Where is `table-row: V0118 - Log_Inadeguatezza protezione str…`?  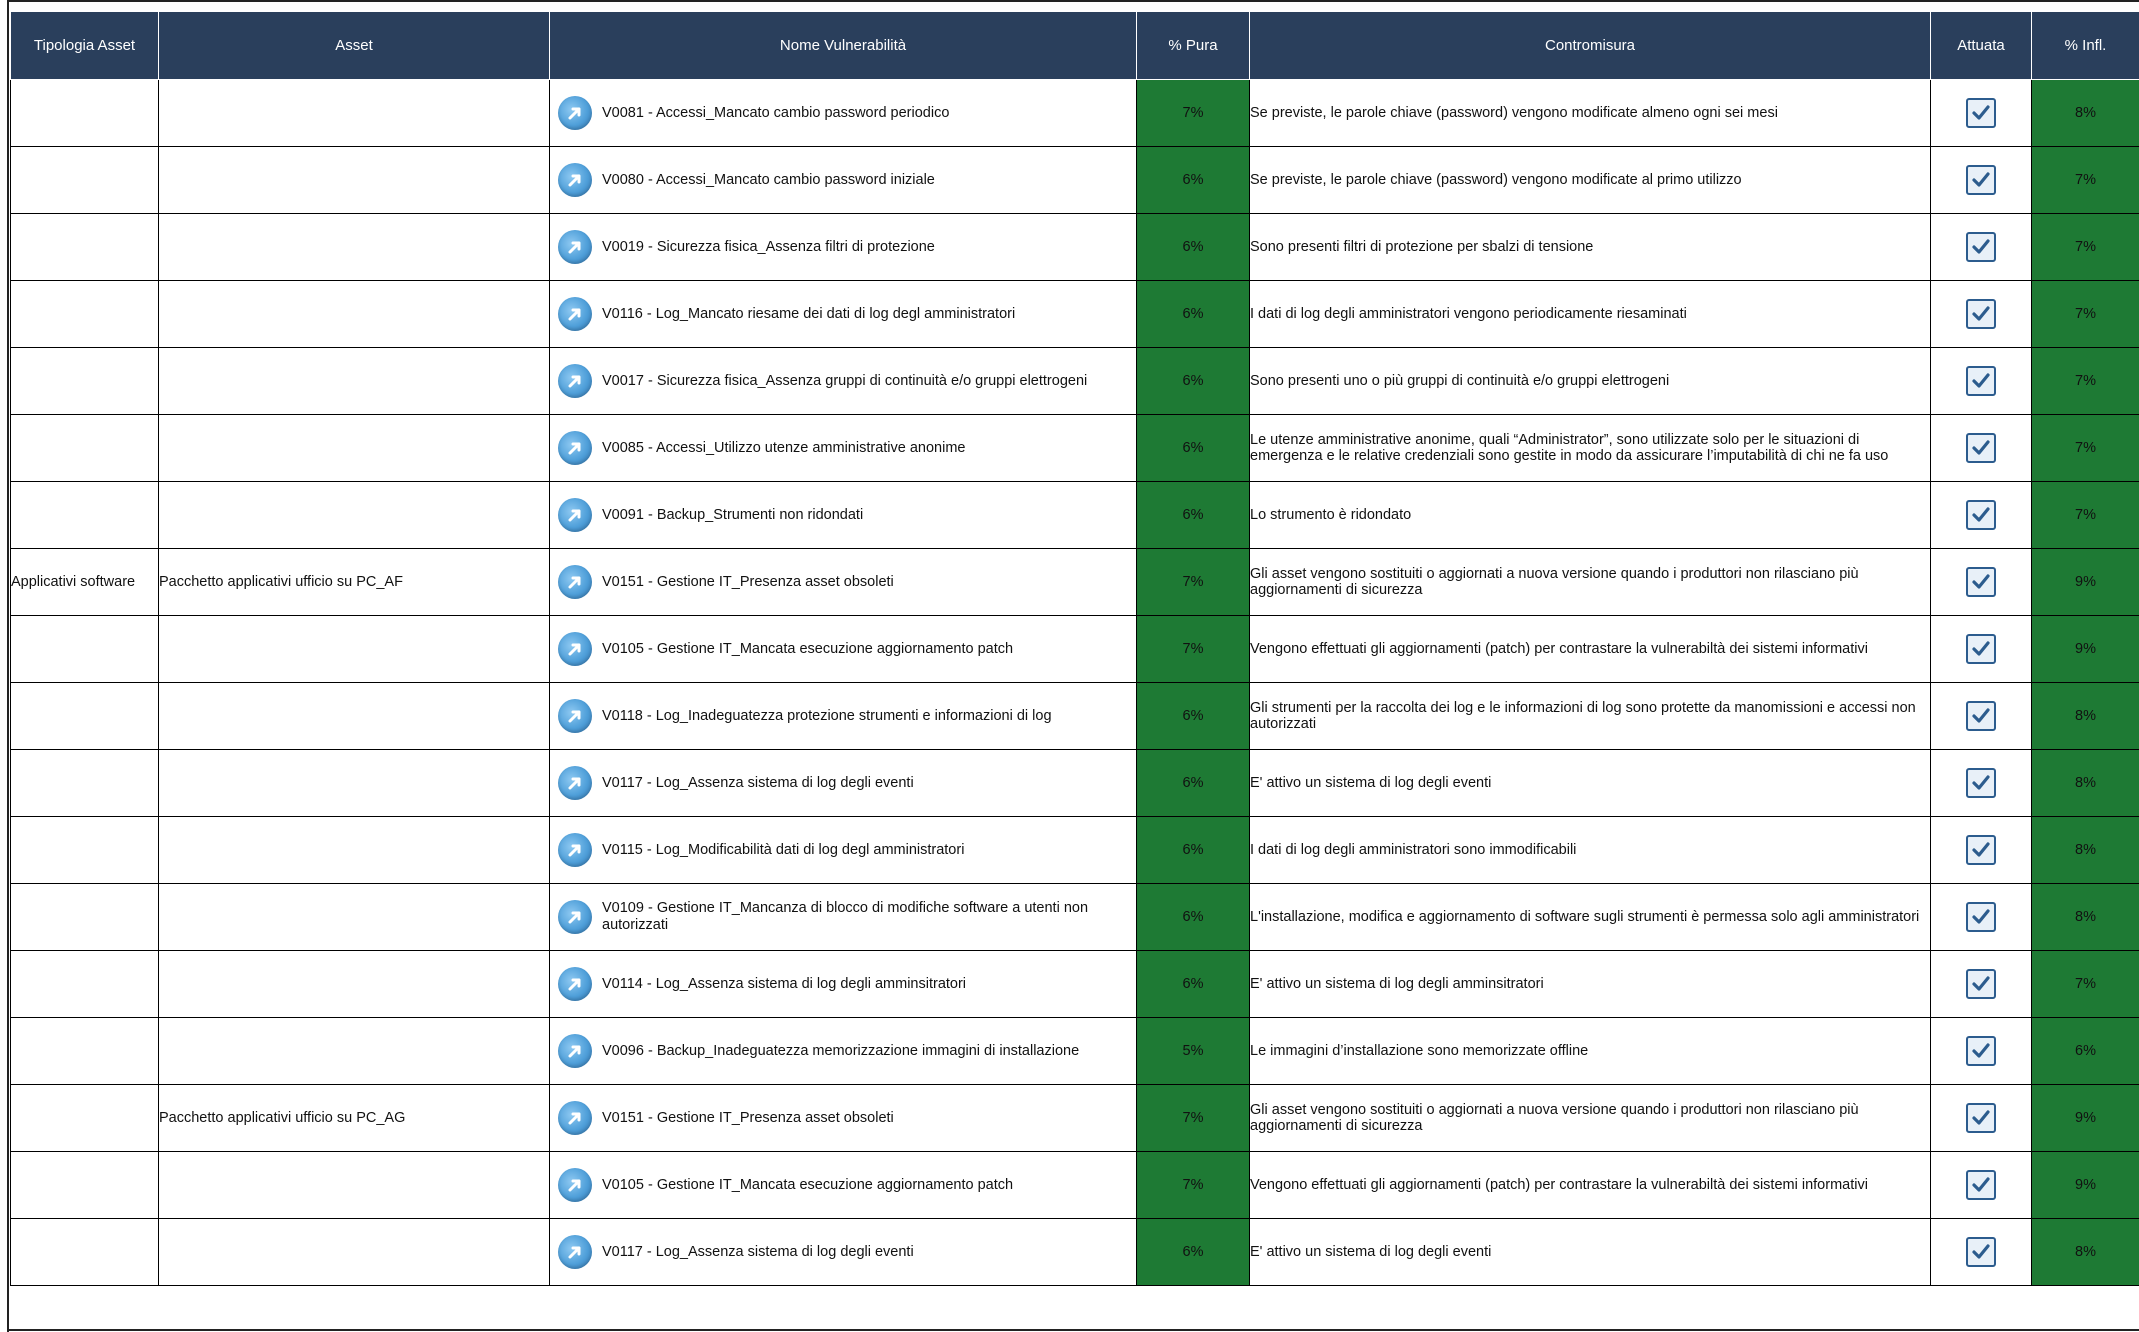 table-row: V0118 - Log_Inadeguatezza protezione str… is located at coordinates (1074, 716).